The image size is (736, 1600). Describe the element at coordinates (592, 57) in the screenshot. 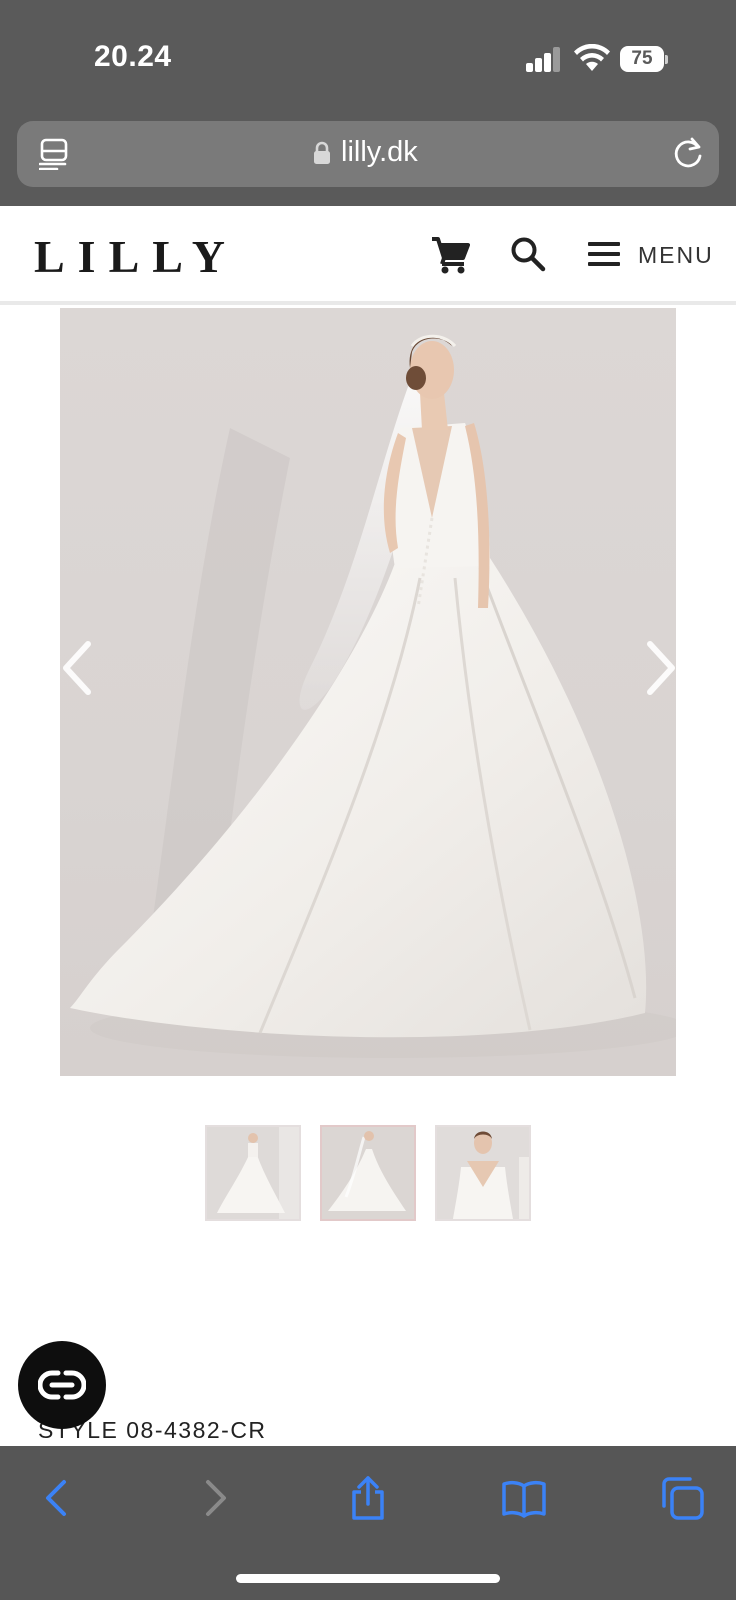

I see `wifi-icon` at that location.